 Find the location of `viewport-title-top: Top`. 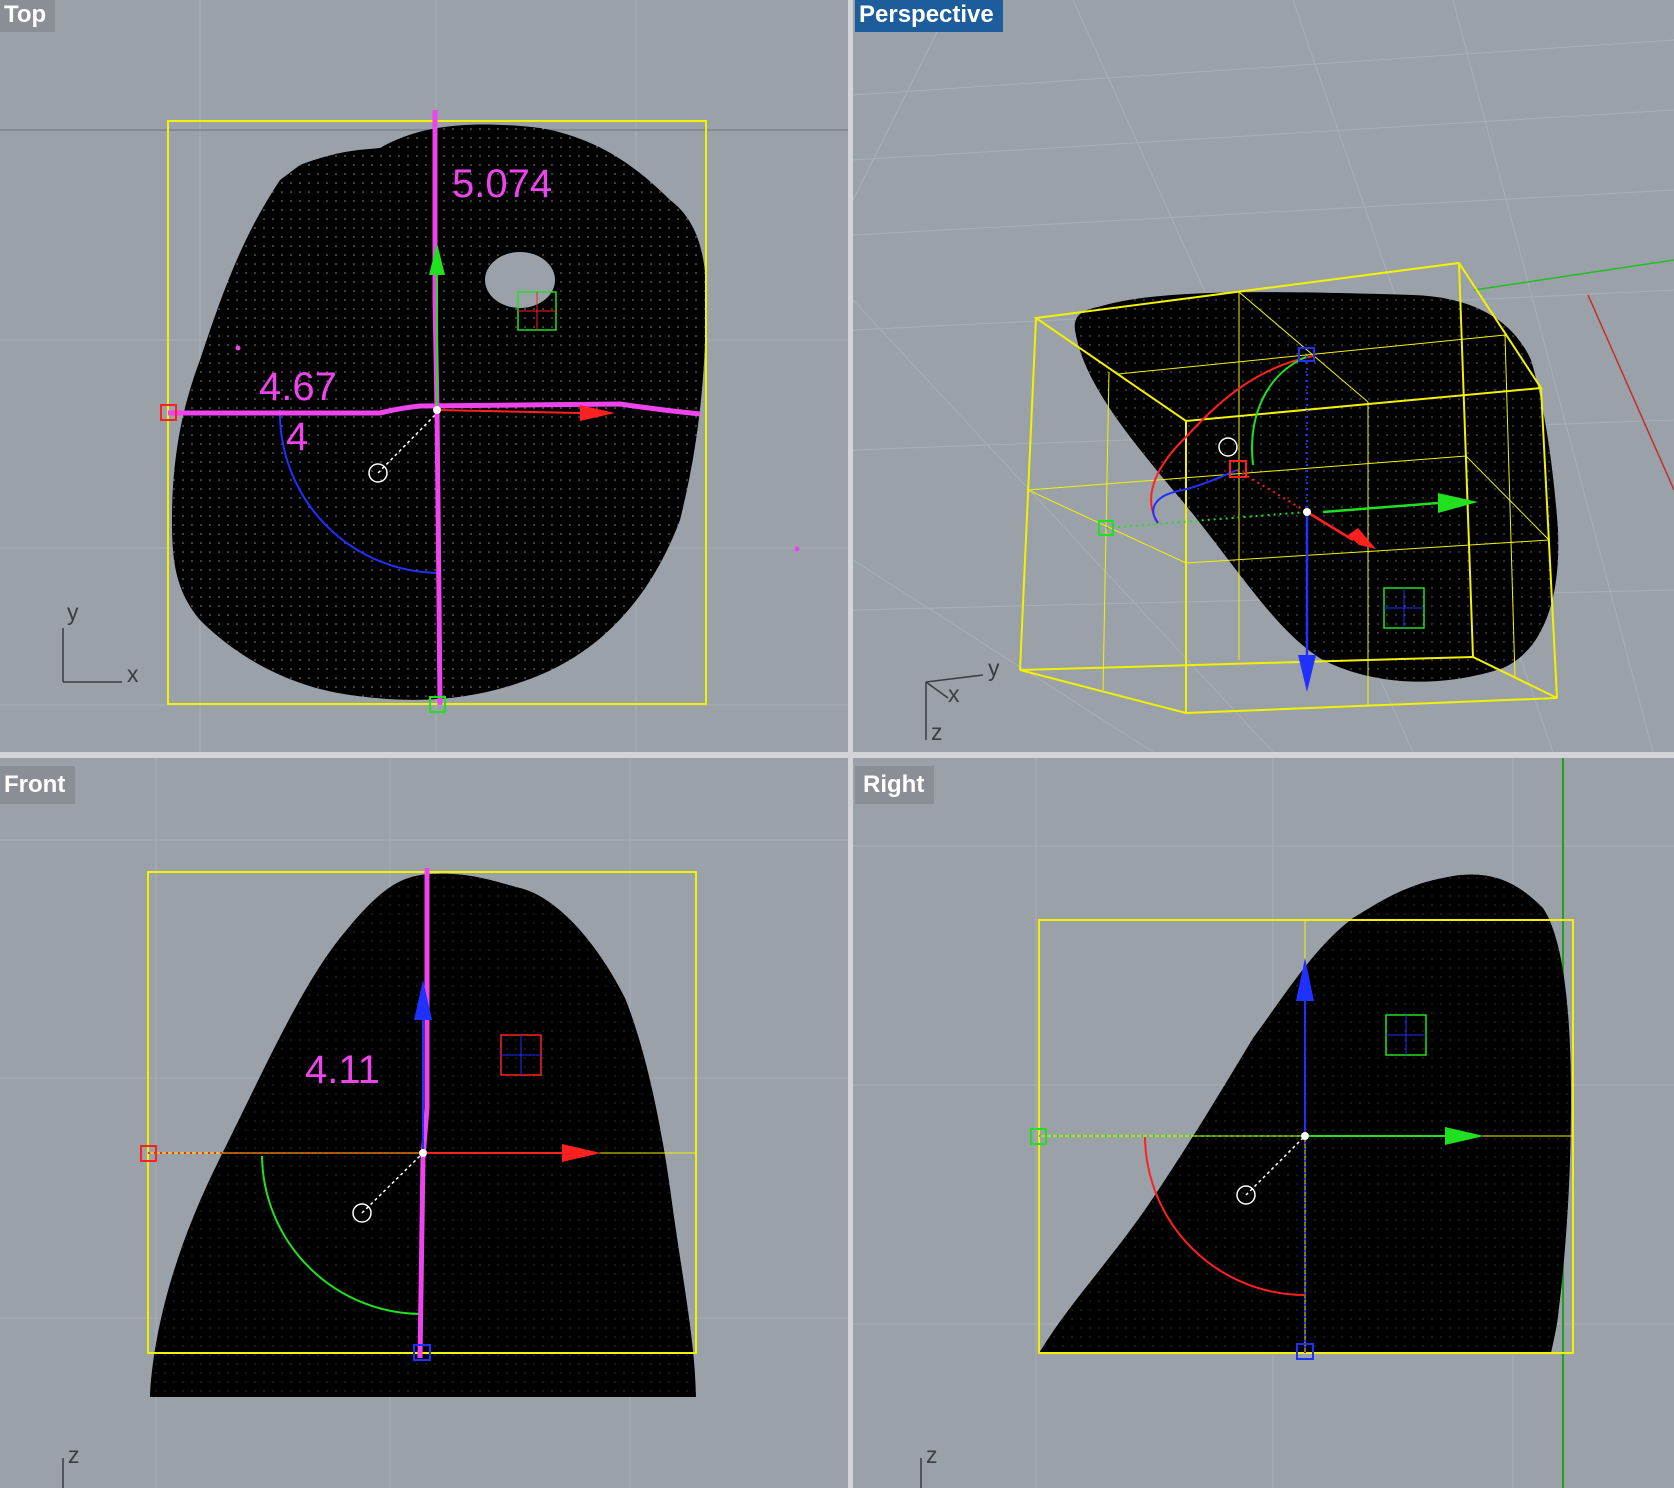

viewport-title-top: Top is located at coordinates (28, 16).